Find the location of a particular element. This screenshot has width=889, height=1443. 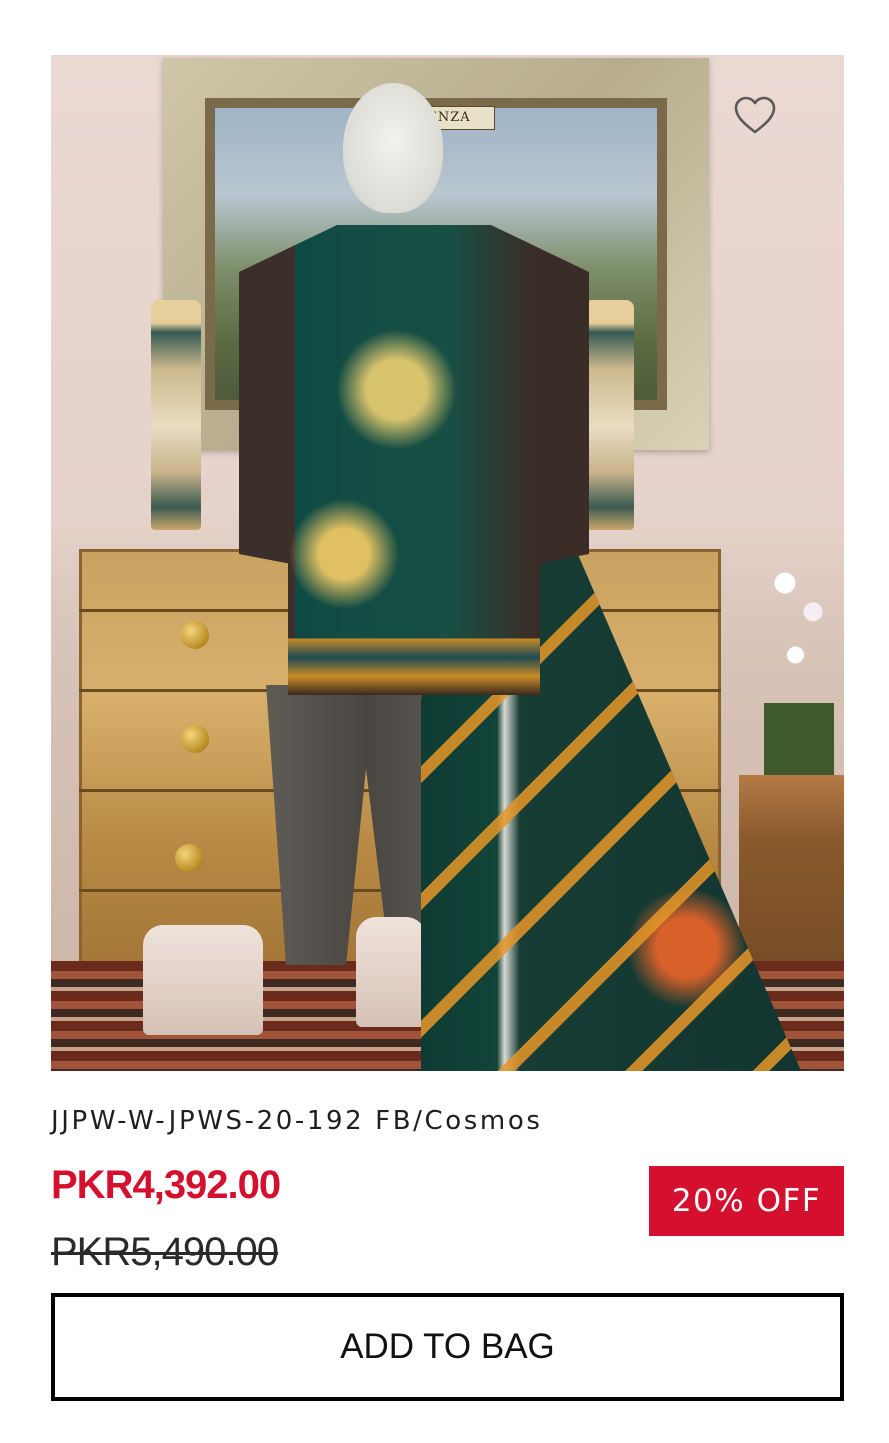

discount-badge: 20% OFF is located at coordinates (746, 1201).